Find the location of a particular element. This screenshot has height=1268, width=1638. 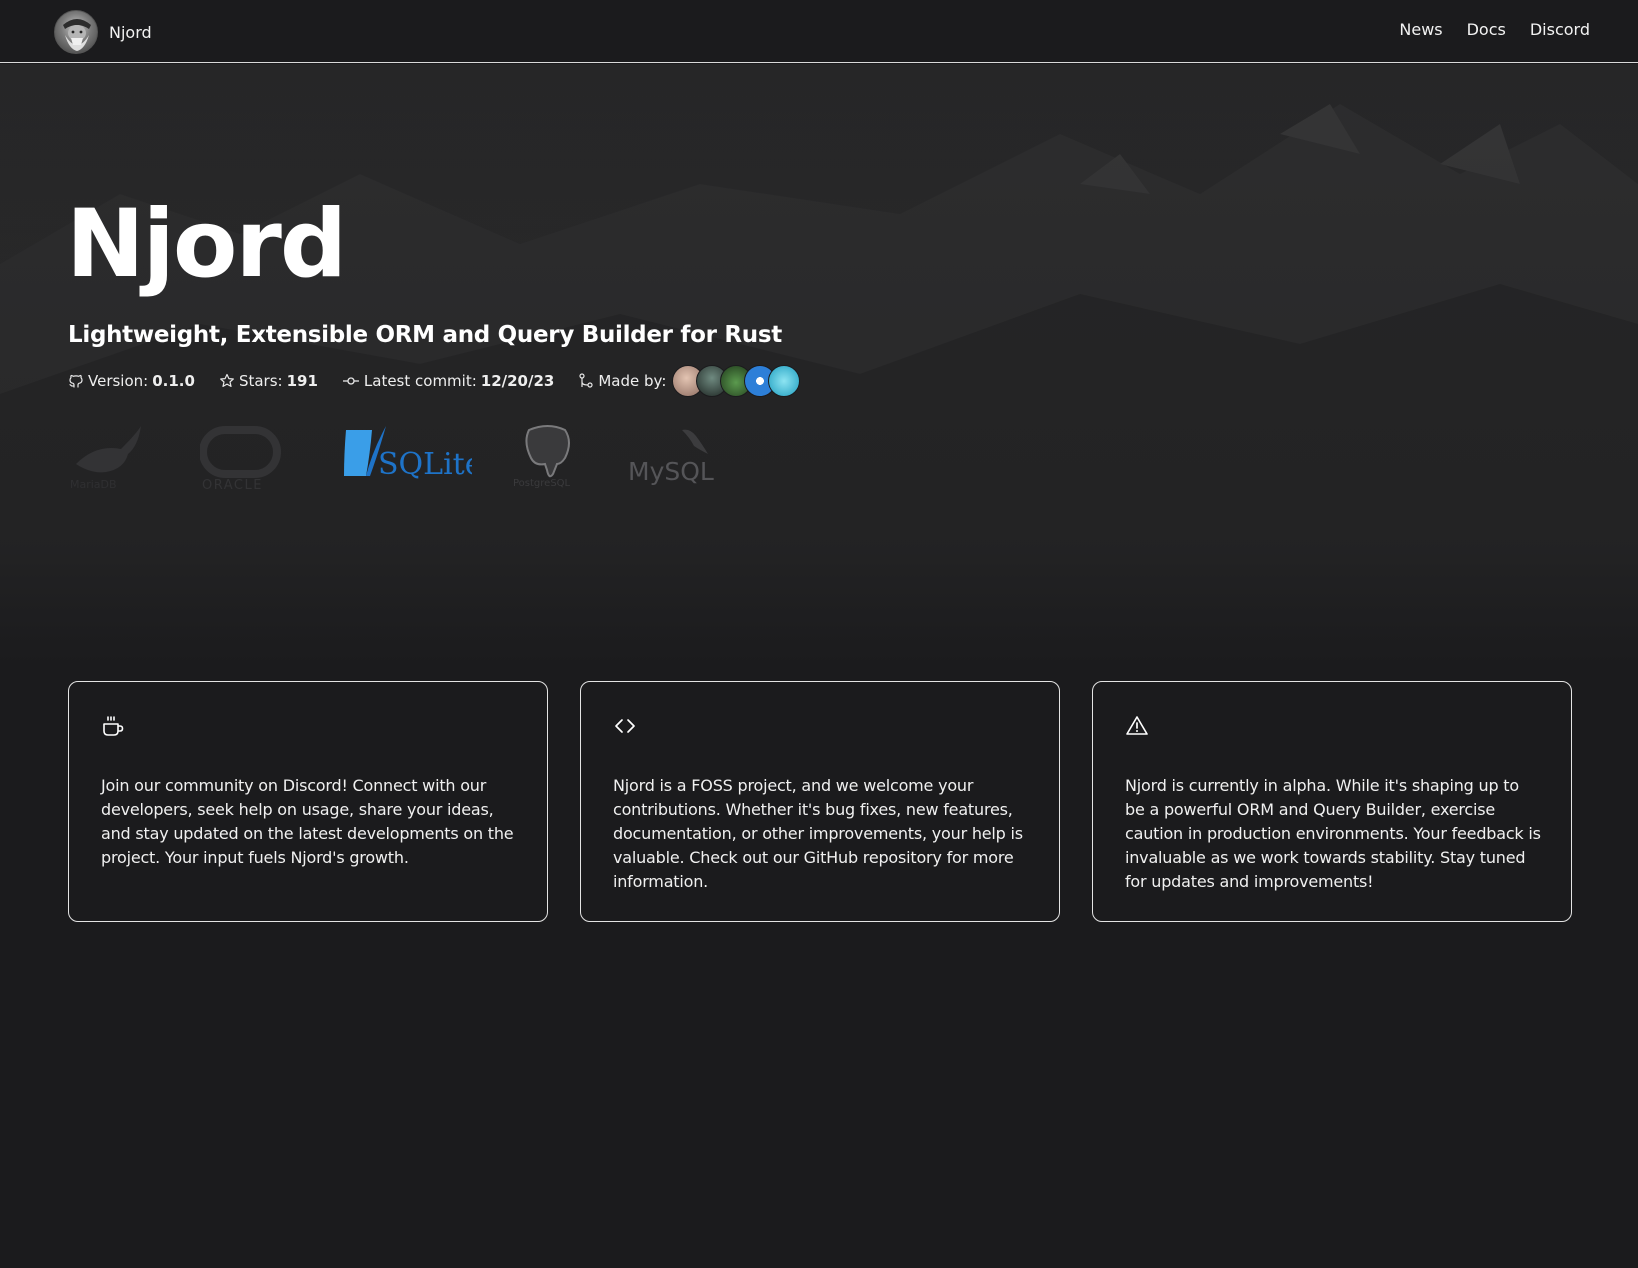

njord-logo-icon is located at coordinates (76, 32).